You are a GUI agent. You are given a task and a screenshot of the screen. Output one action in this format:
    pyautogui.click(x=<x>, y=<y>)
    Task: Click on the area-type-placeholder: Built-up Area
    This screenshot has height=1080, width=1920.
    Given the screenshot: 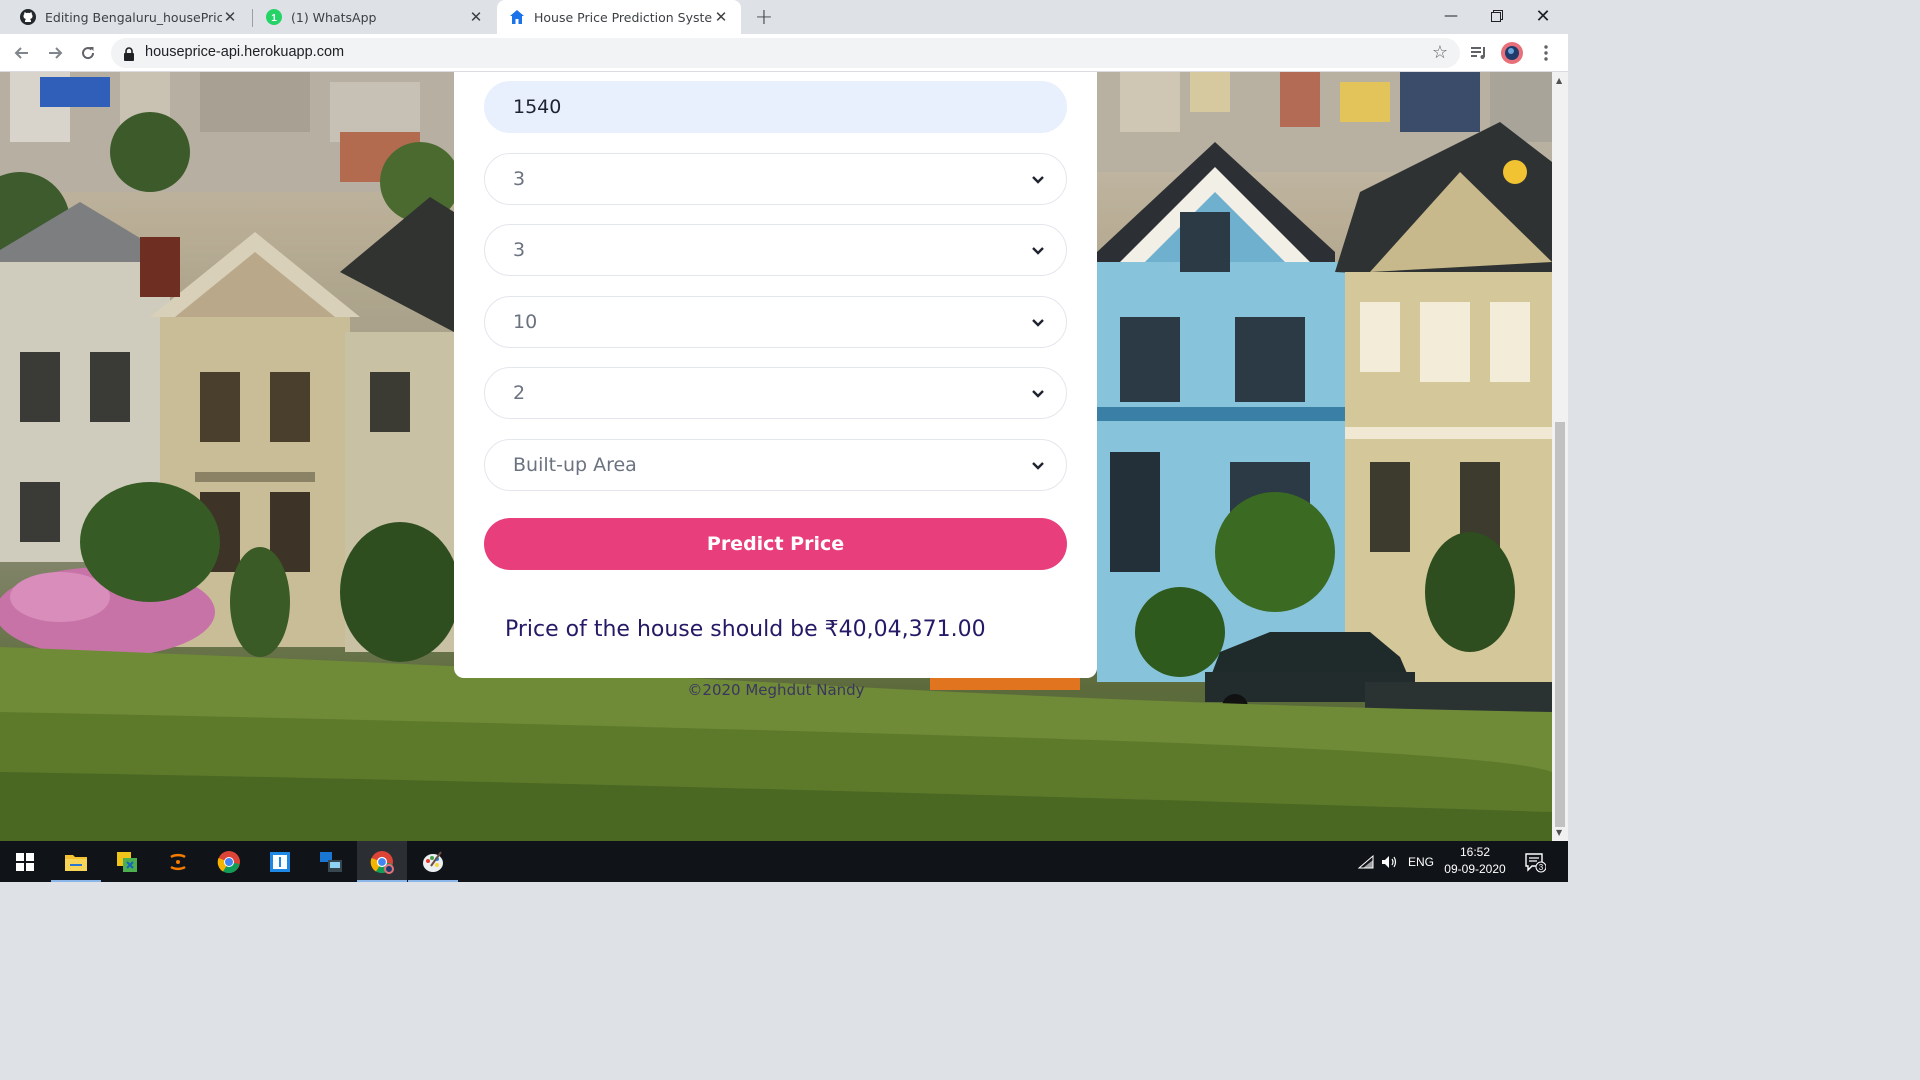 What is the action you would take?
    pyautogui.click(x=575, y=465)
    